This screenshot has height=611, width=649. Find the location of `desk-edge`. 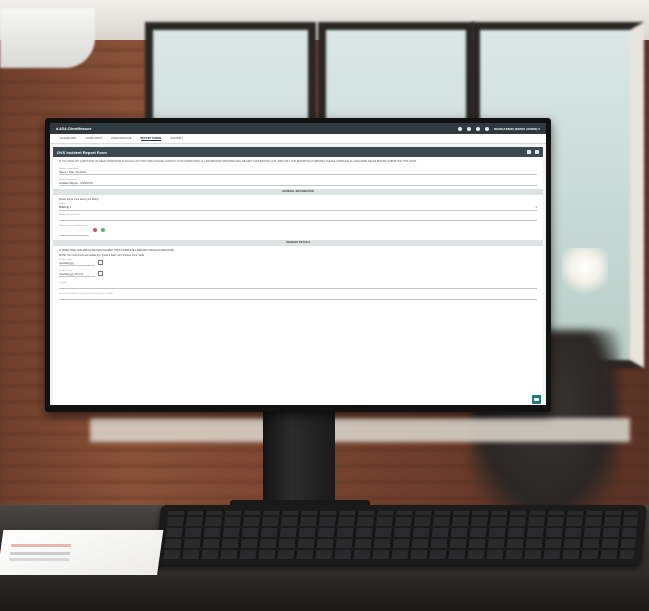

desk-edge is located at coordinates (324, 593).